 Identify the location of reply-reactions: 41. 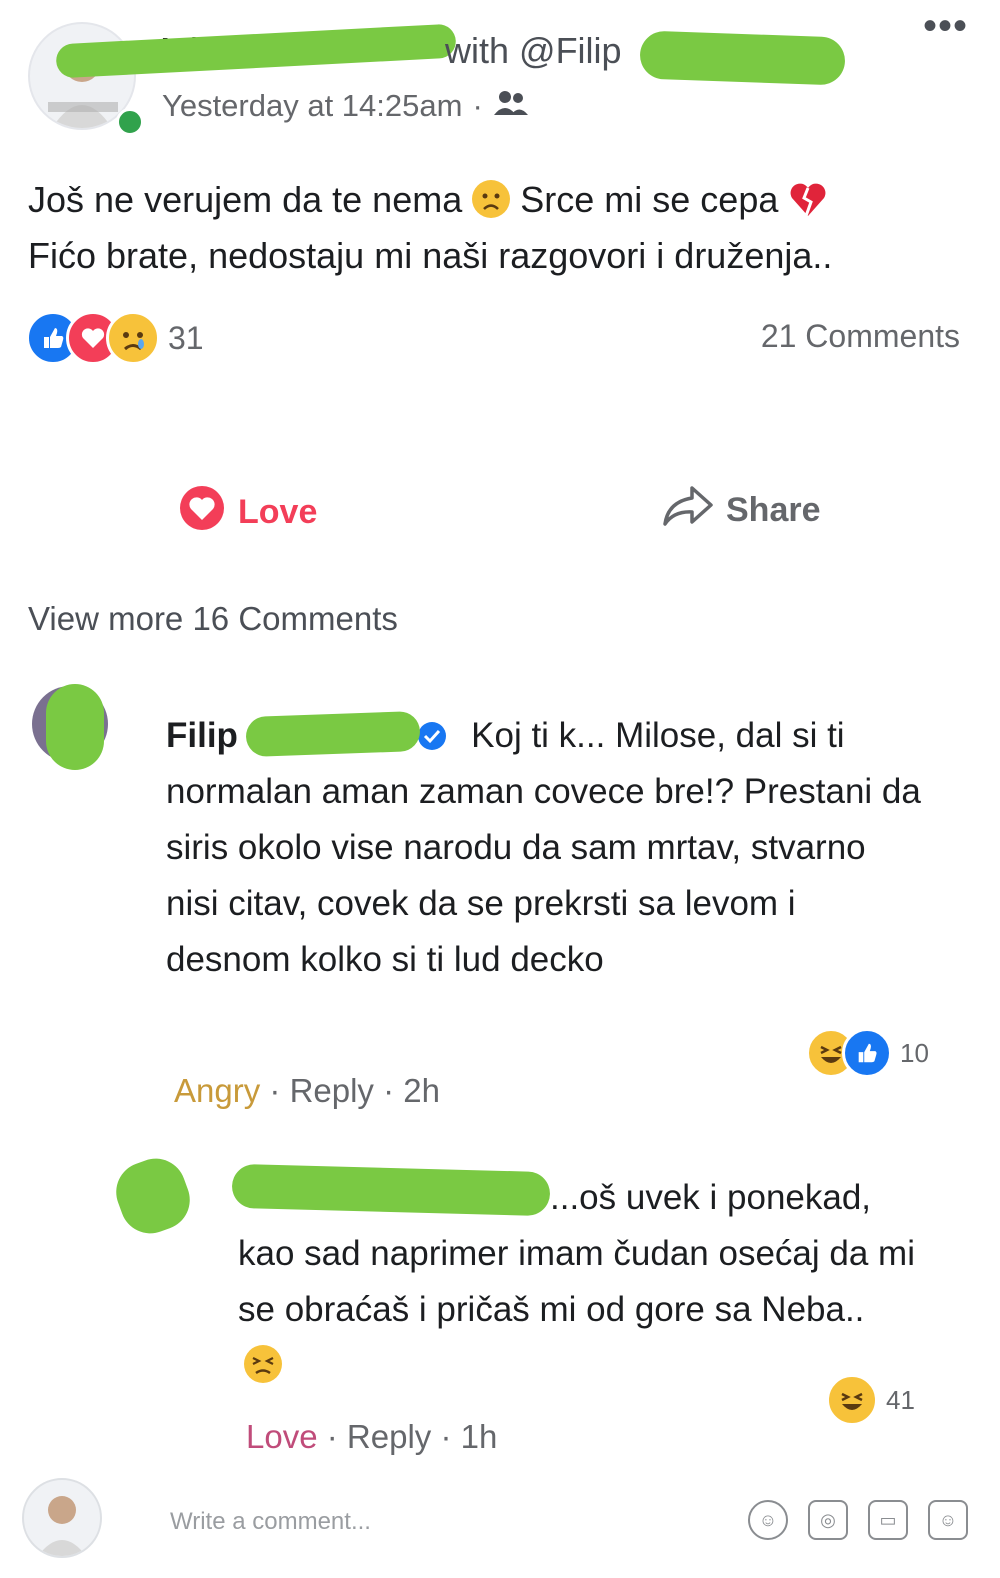
(870, 1400).